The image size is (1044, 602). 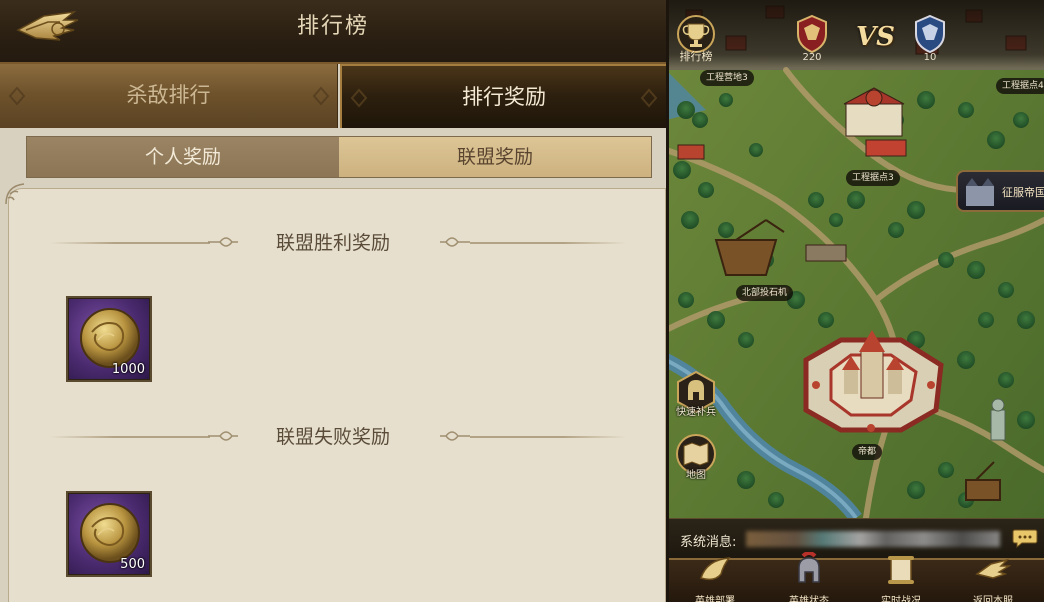 What do you see at coordinates (183, 157) in the screenshot?
I see `tab-personal-rewards: 个人奖励` at bounding box center [183, 157].